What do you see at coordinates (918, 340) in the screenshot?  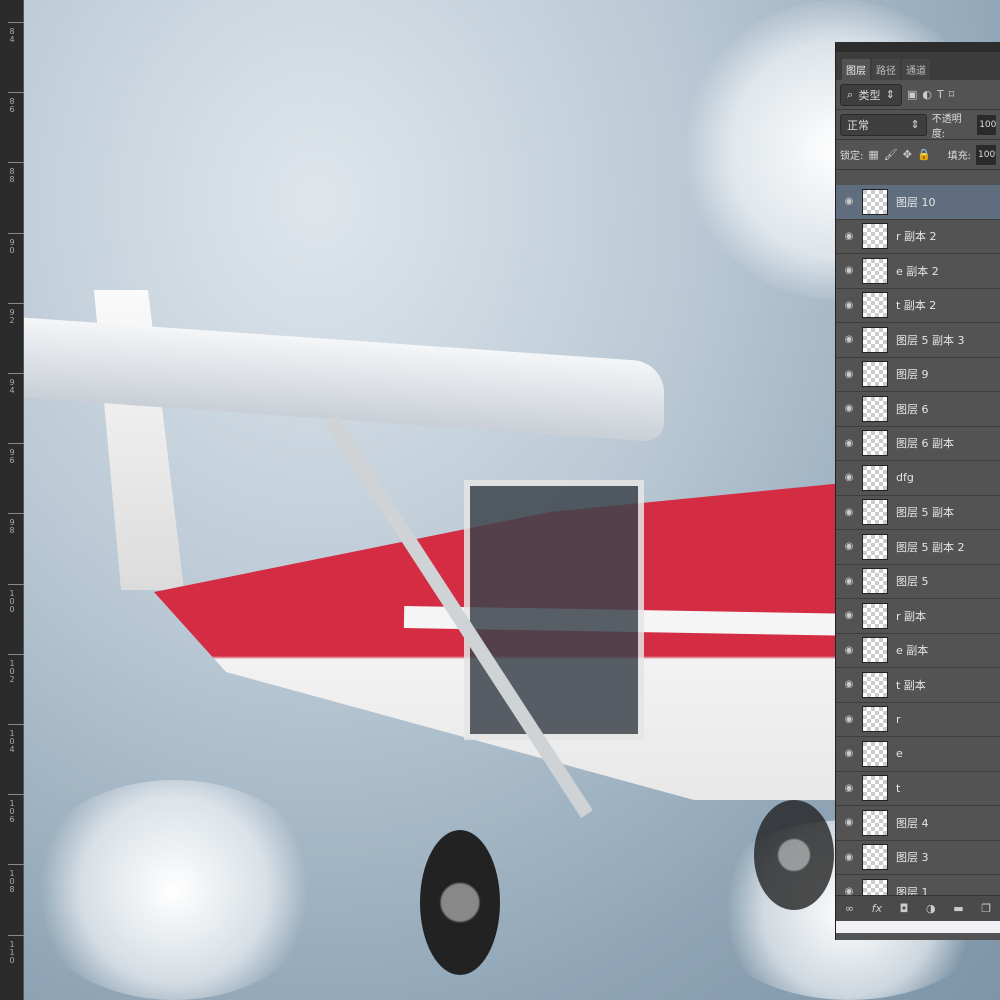 I see `layer-row: ◉ 图层 5 副本 3` at bounding box center [918, 340].